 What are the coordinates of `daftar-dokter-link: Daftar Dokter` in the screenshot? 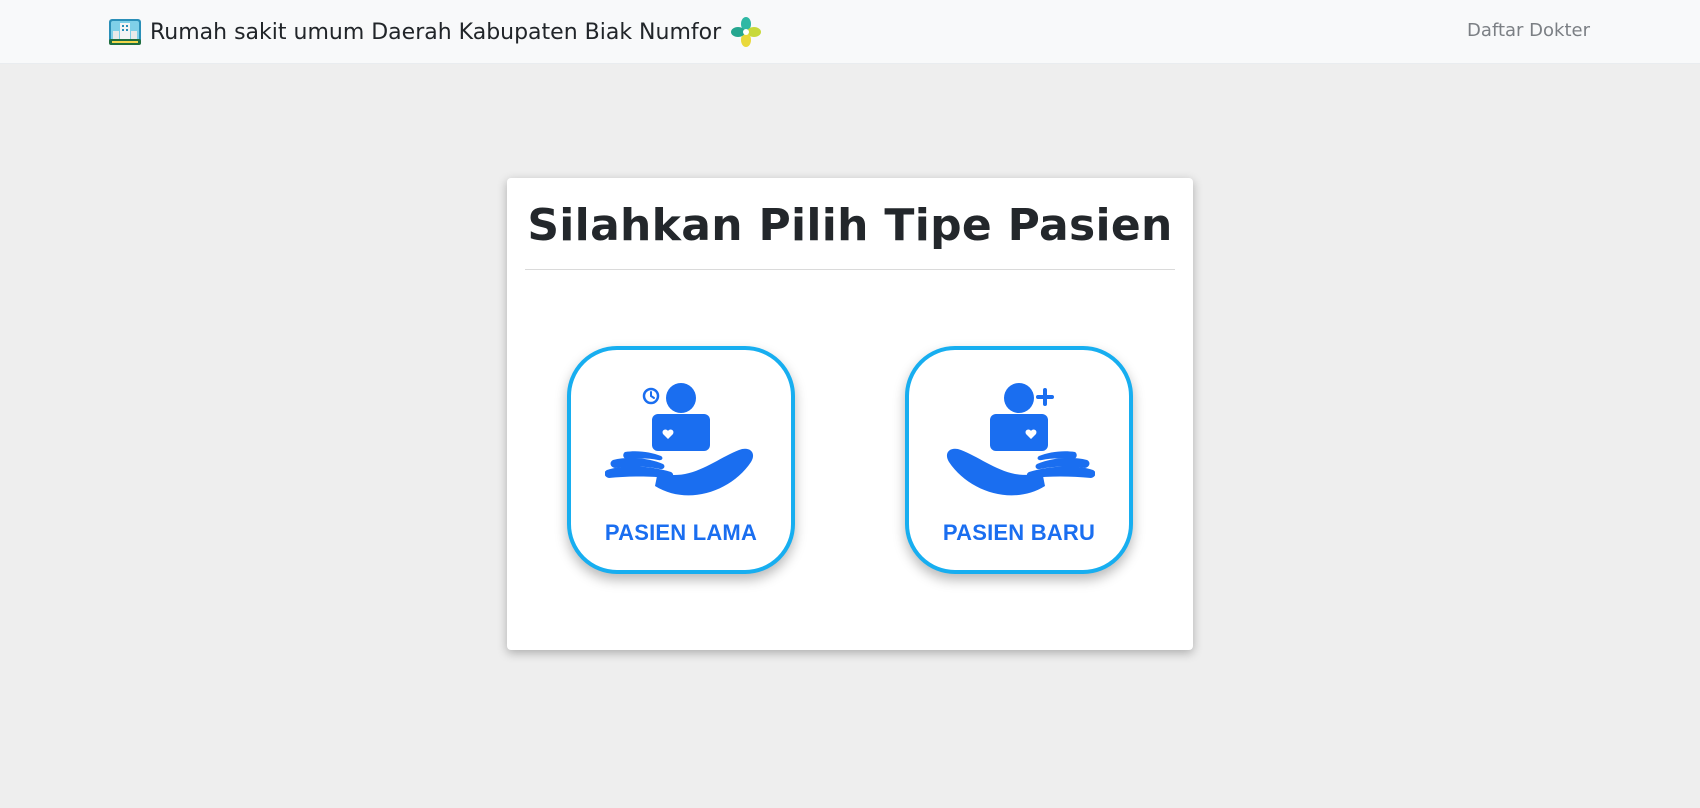 It's located at (1528, 30).